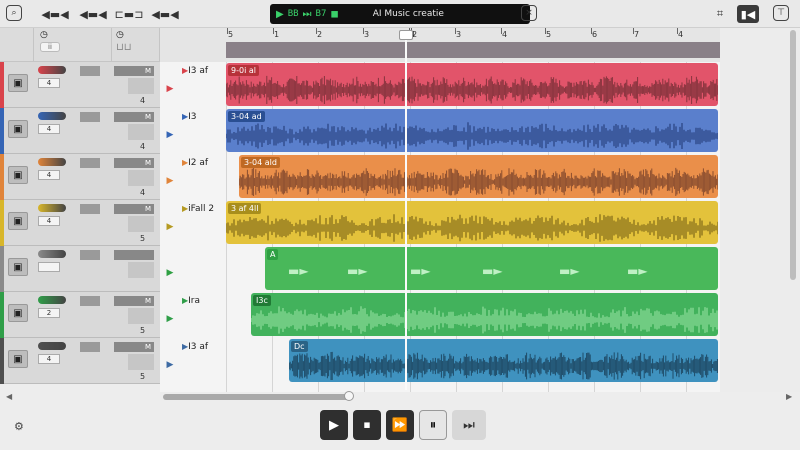 The width and height of the screenshot is (800, 450). I want to click on play-button: ▶, so click(334, 425).